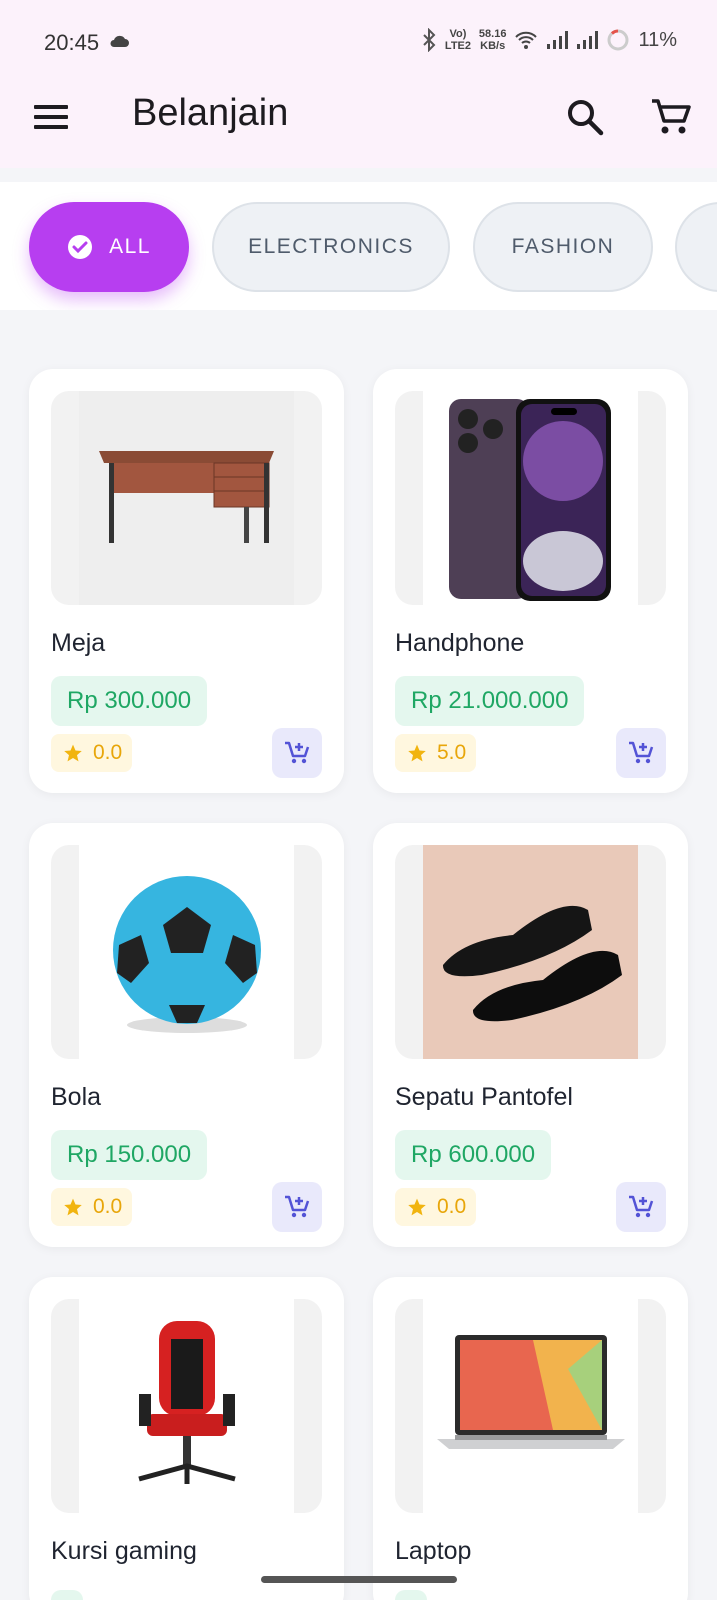  What do you see at coordinates (618, 40) in the screenshot?
I see `battery-saver-icon` at bounding box center [618, 40].